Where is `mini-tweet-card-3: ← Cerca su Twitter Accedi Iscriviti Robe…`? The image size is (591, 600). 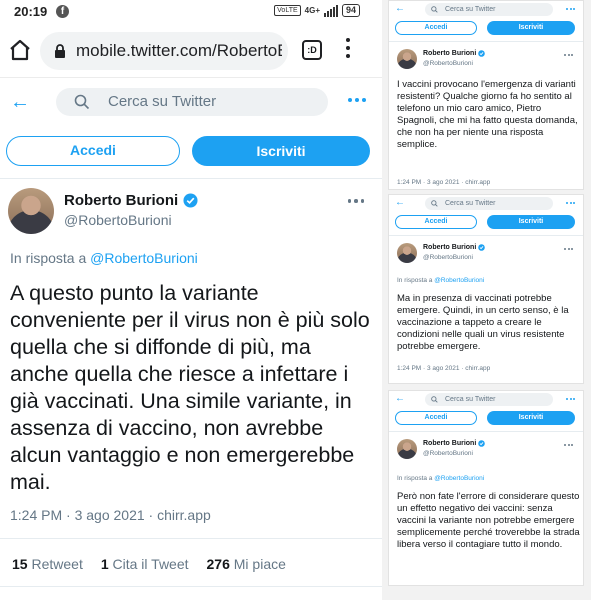
mini-tweet-card-3: ← Cerca su Twitter Accedi Iscriviti Robe… is located at coordinates (486, 488).